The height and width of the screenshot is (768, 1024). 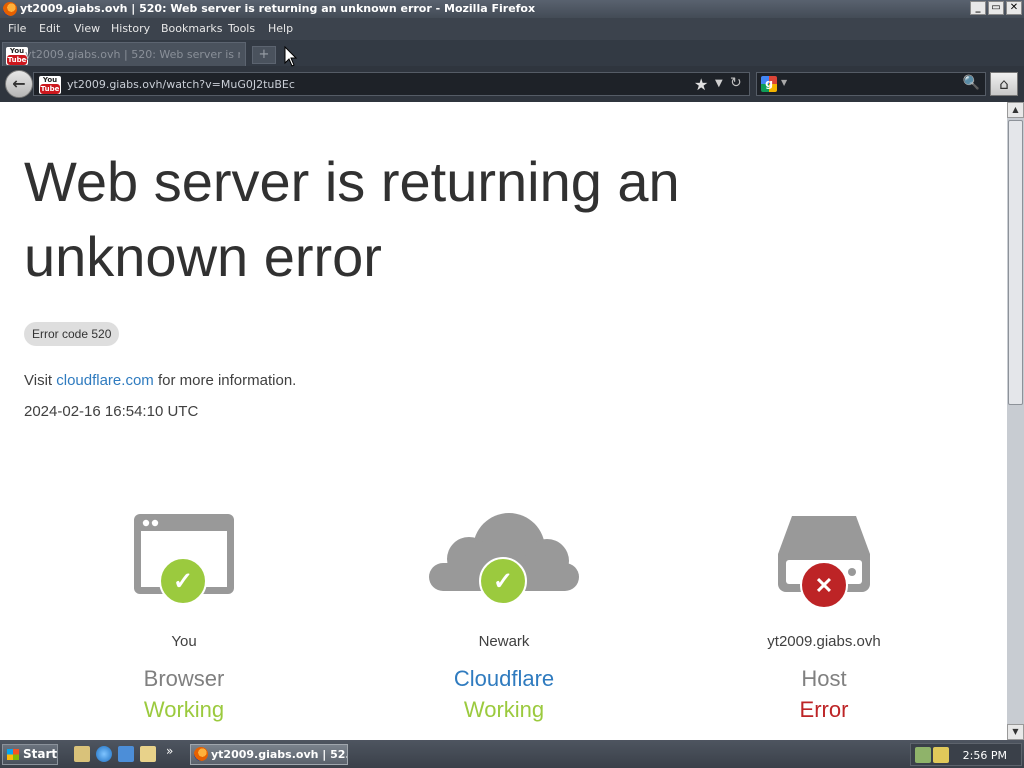 I want to click on taskbar: Start » yt2009.giabs.ovh | 52... 2:56 PM, so click(x=512, y=754).